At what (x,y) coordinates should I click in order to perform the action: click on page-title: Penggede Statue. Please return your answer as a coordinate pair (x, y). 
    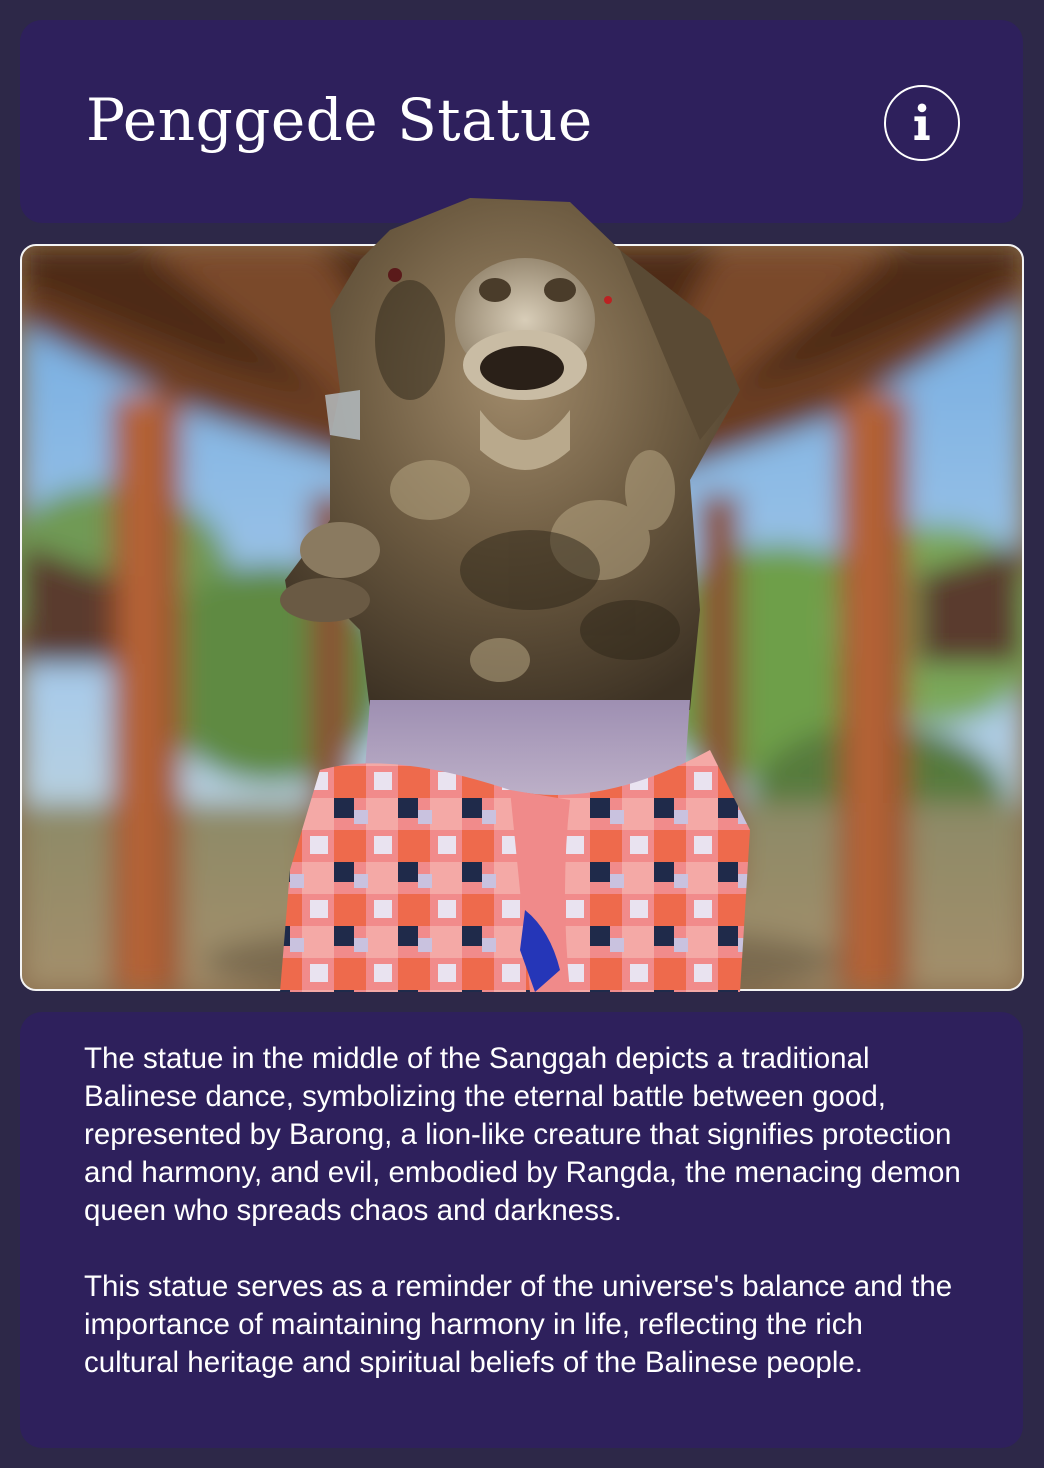
    Looking at the image, I should click on (339, 120).